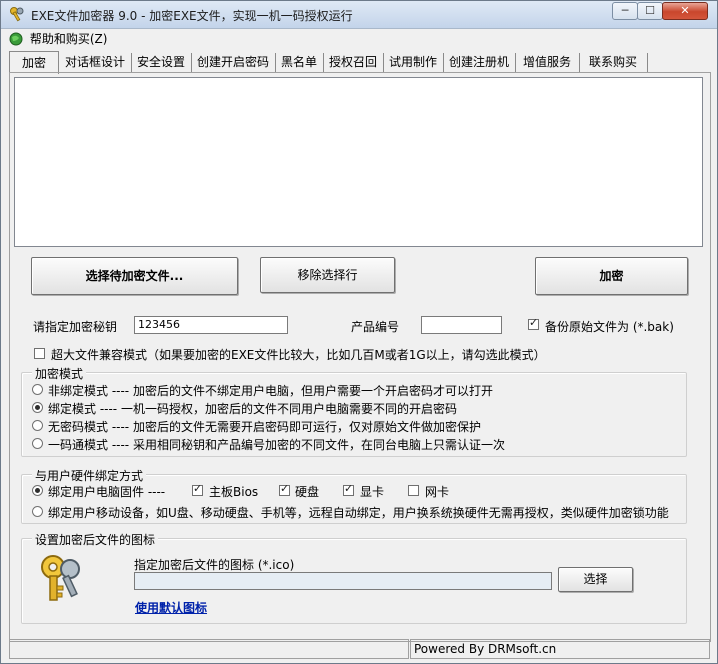  I want to click on default-icon-link: 使用默认图标, so click(171, 607).